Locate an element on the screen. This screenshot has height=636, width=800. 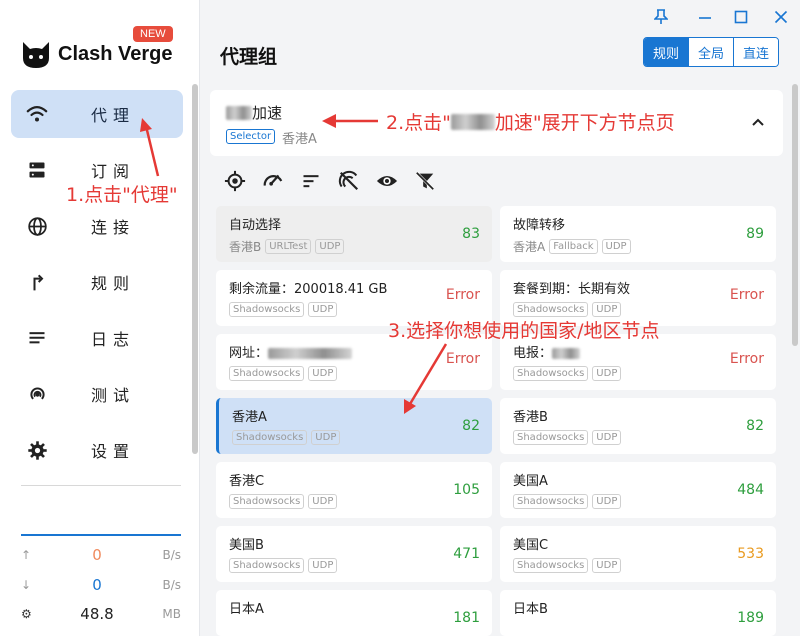
sidebar-item-proxy: 代理 is located at coordinates (97, 114).